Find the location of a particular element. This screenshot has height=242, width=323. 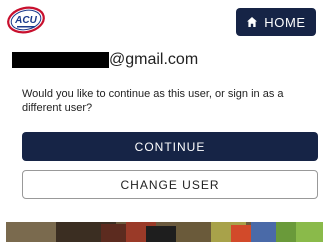

email-domain: @gmail.com is located at coordinates (154, 59).